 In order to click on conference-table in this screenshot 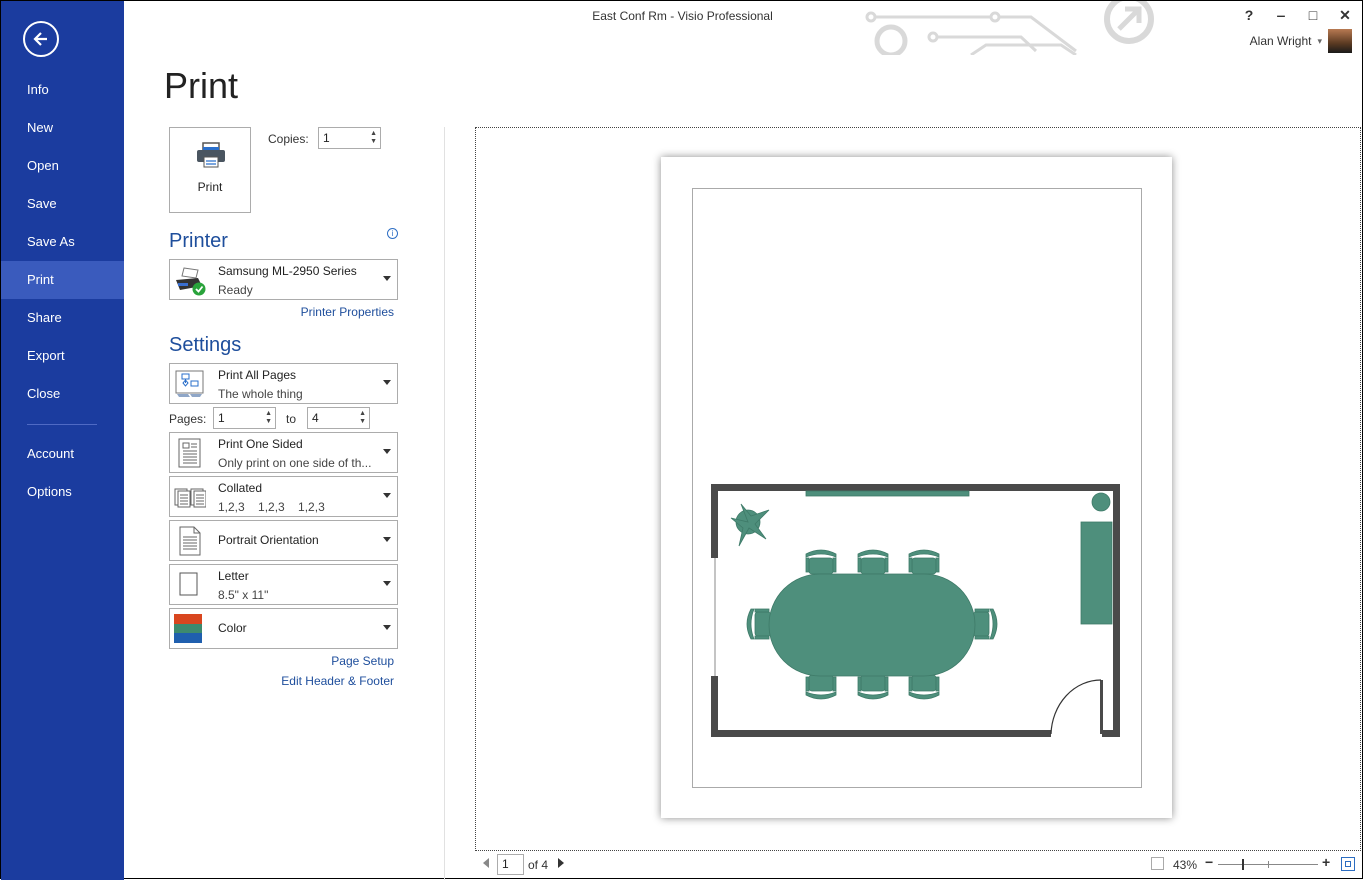, I will do `click(872, 625)`.